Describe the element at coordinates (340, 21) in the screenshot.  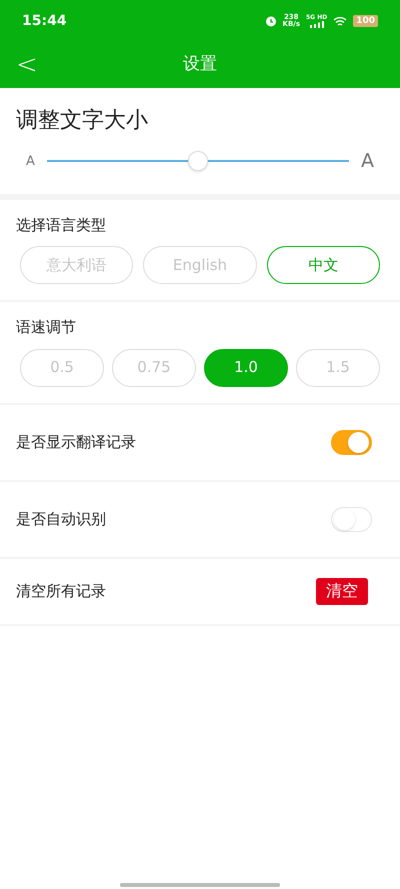
I see `wifi-icon` at that location.